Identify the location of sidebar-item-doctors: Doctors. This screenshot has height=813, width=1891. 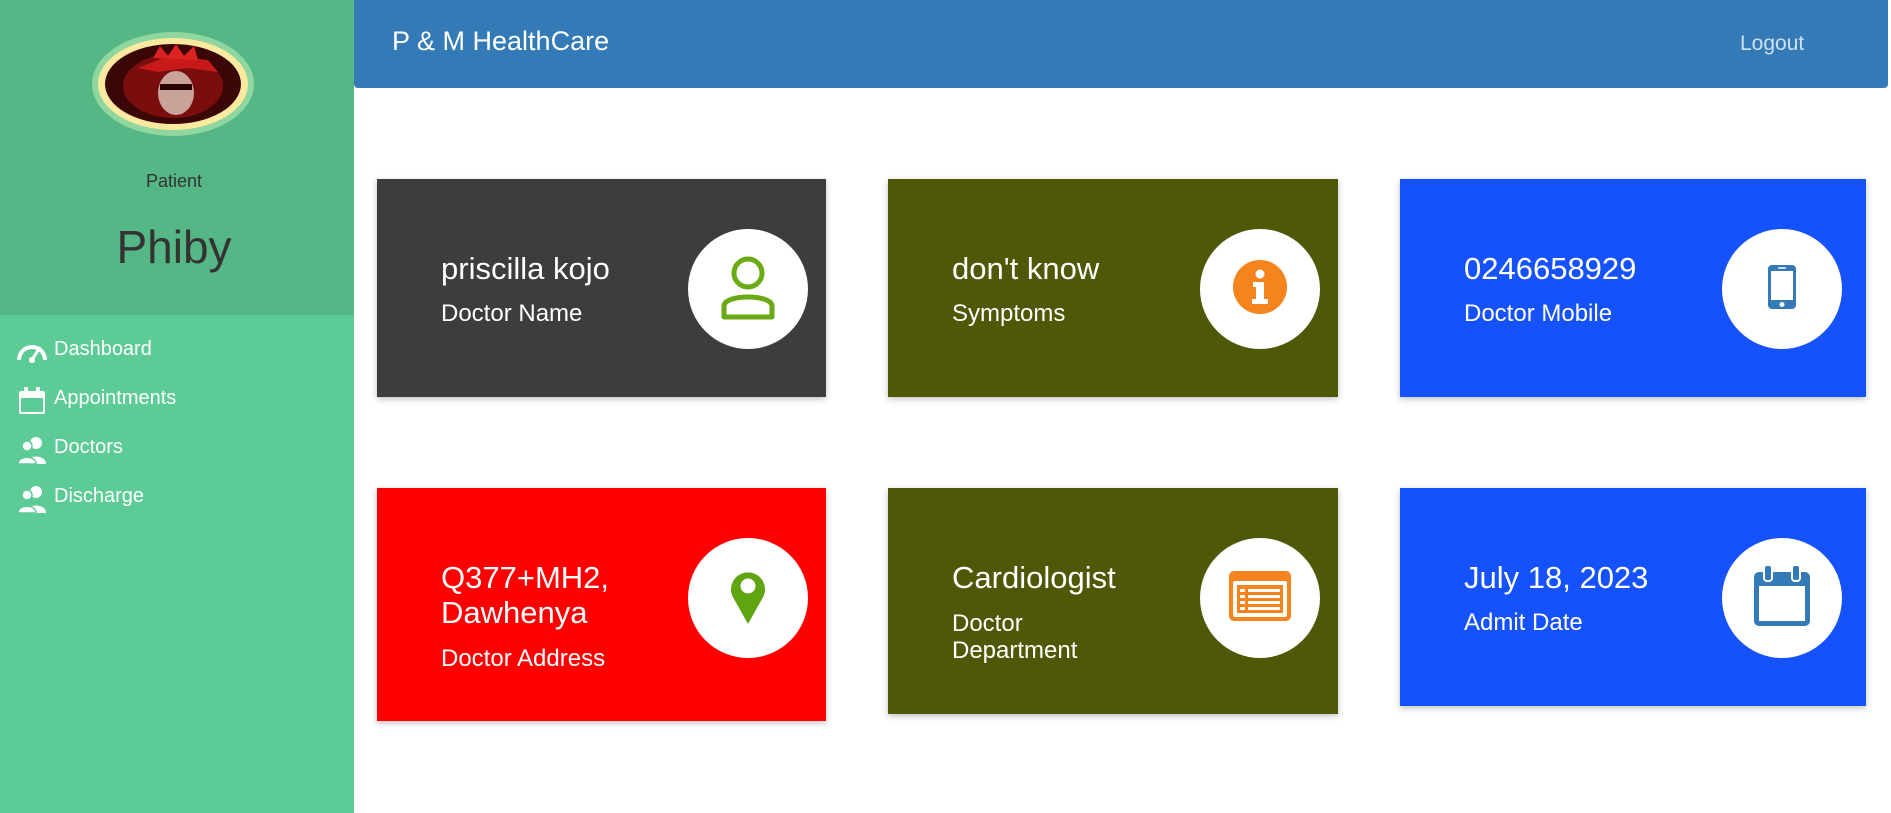
(177, 454).